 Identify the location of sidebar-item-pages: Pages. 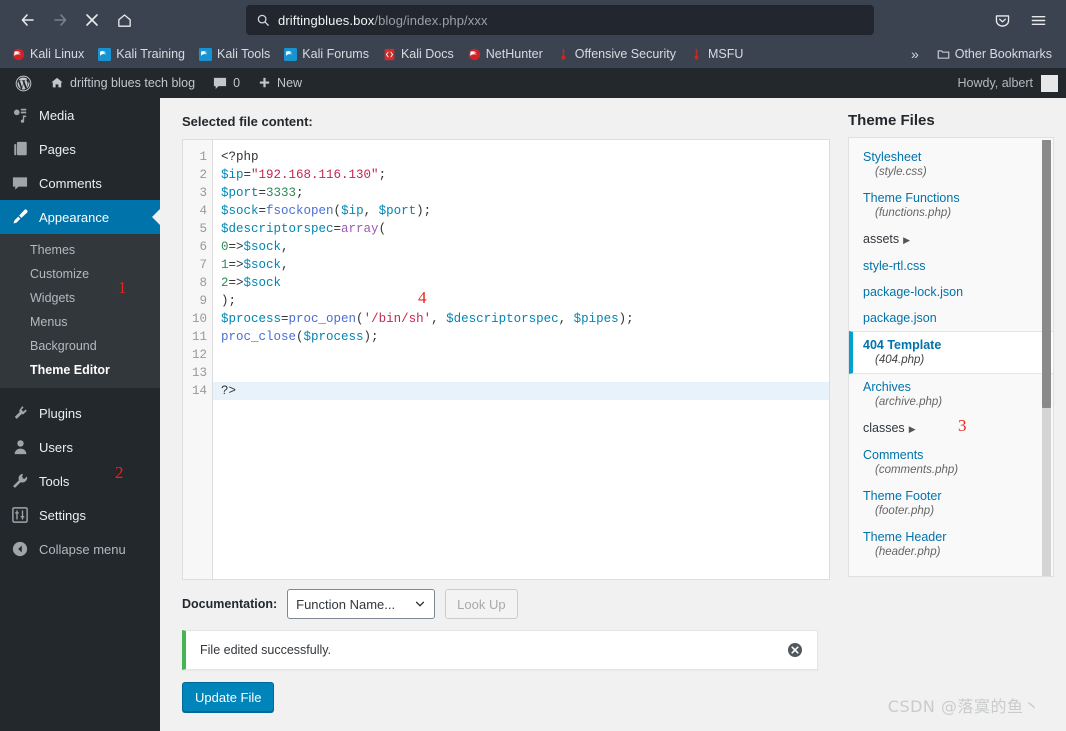
(80, 149).